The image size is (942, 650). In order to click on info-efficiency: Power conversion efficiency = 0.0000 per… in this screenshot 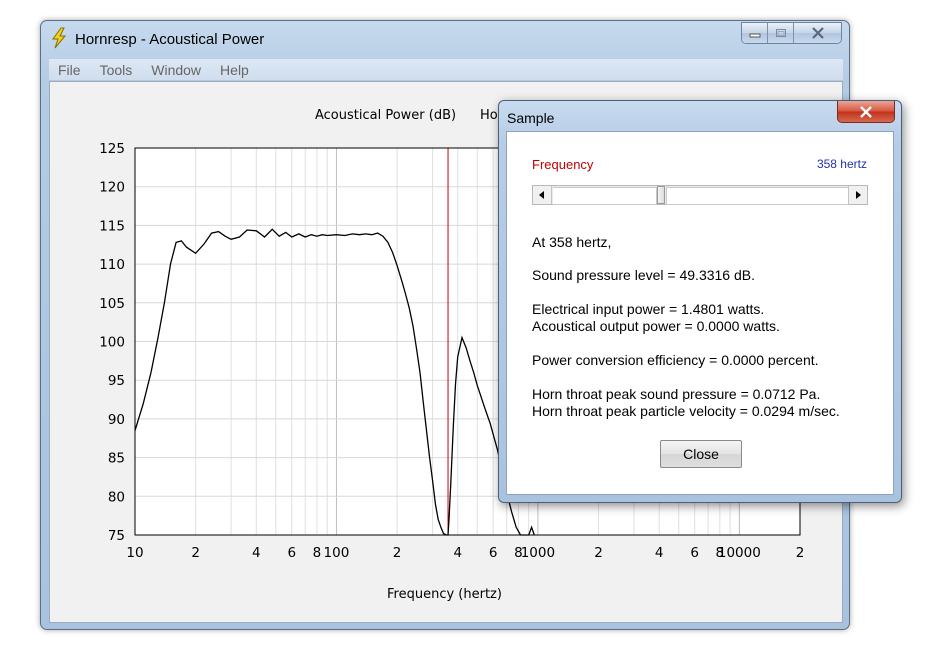, I will do `click(675, 360)`.